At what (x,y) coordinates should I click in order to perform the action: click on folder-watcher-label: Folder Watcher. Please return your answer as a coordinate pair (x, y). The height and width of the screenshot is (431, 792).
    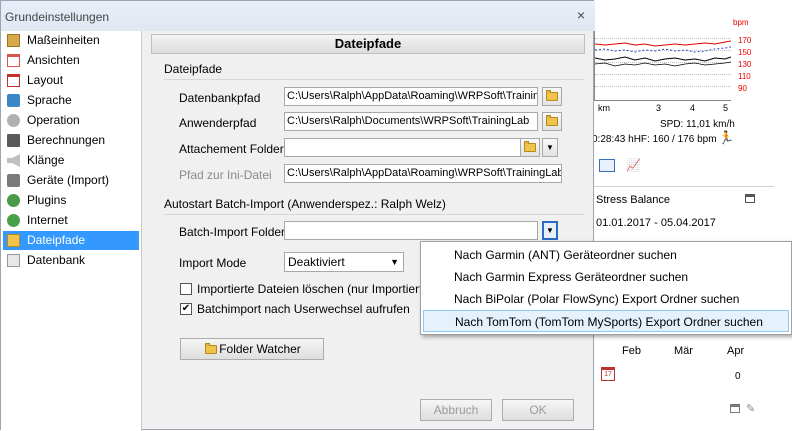
    Looking at the image, I should click on (260, 349).